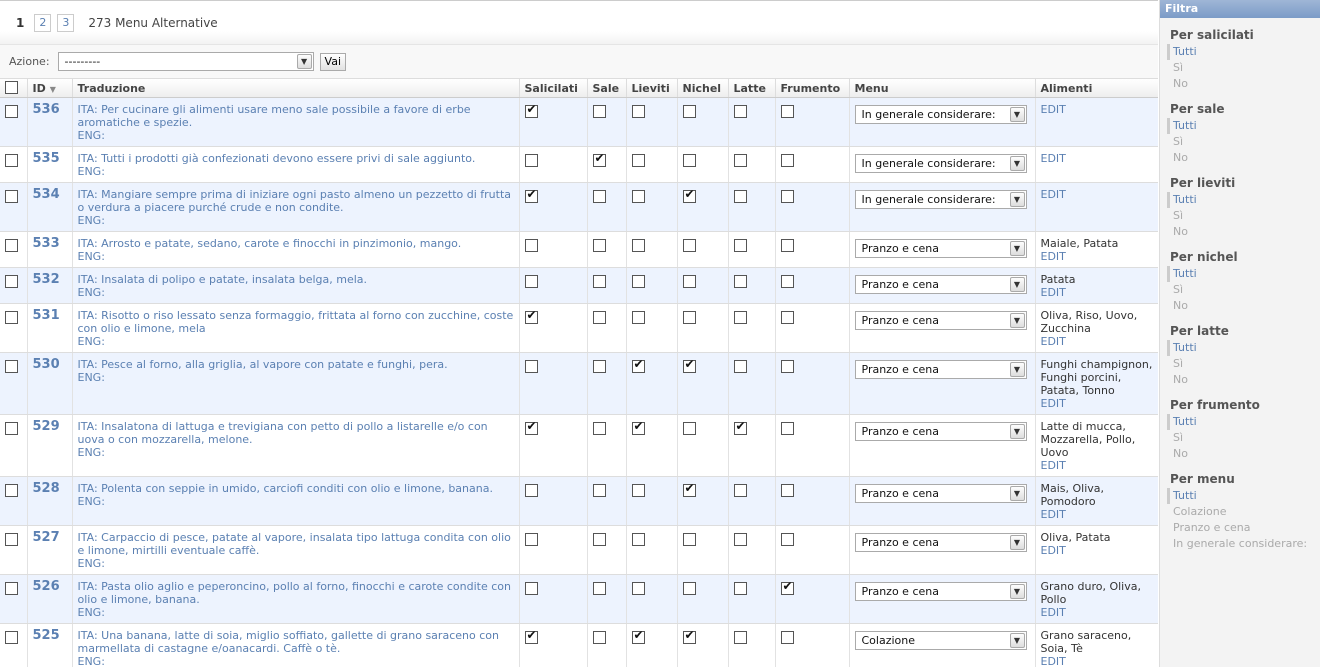  I want to click on page-link-3: 3, so click(66, 22).